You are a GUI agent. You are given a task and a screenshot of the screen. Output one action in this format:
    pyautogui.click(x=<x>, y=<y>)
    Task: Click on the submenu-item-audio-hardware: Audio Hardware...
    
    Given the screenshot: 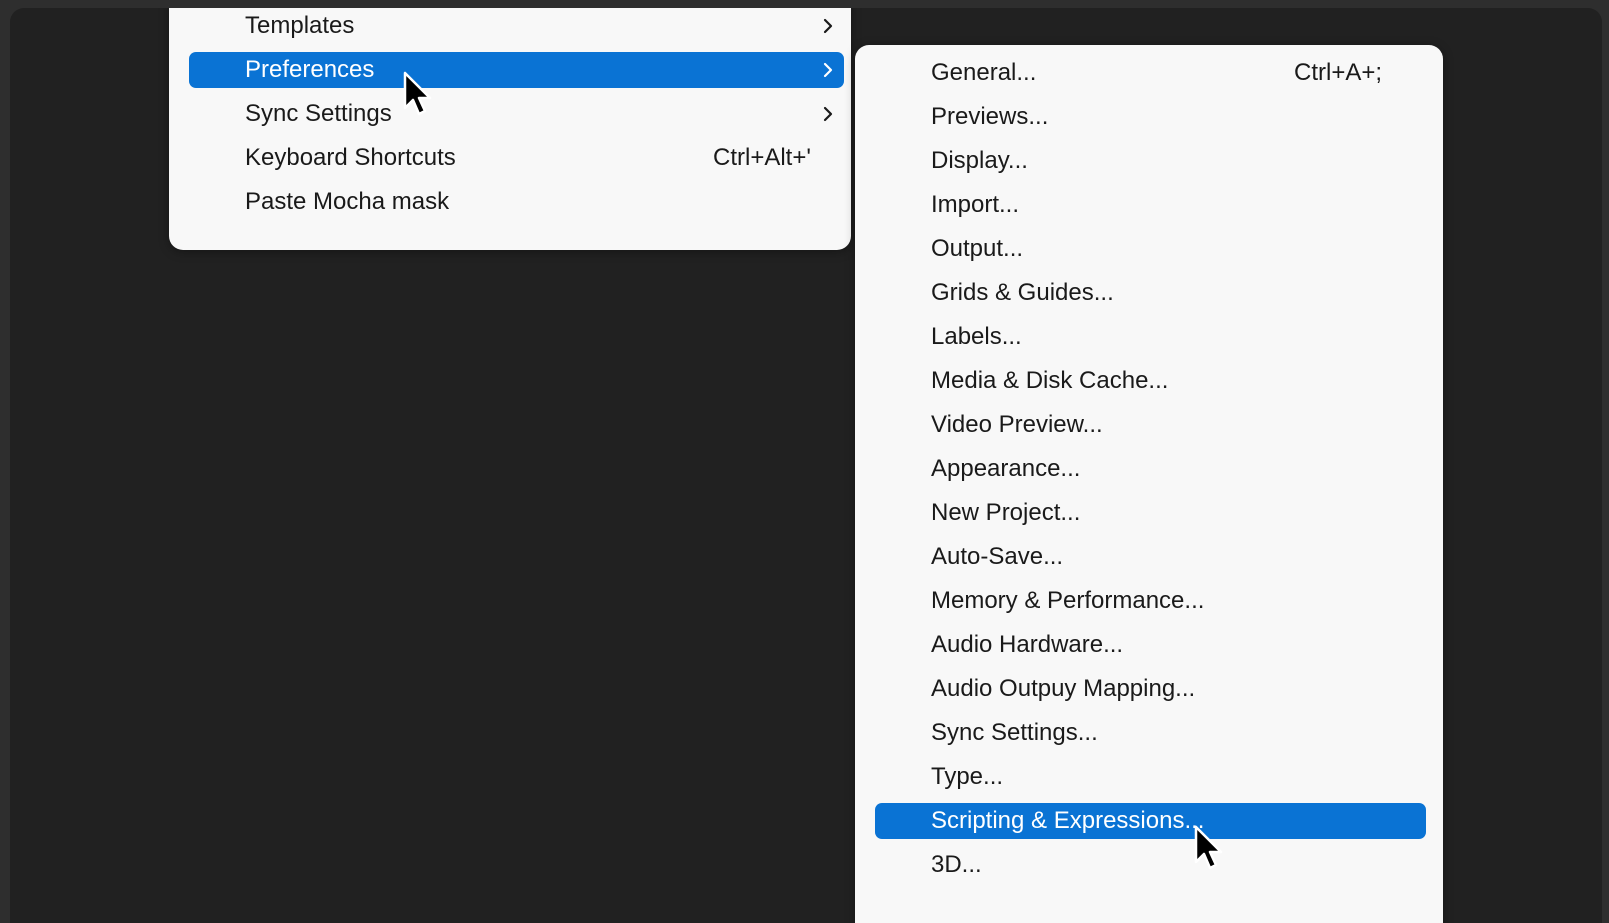 What is the action you would take?
    pyautogui.click(x=1150, y=645)
    